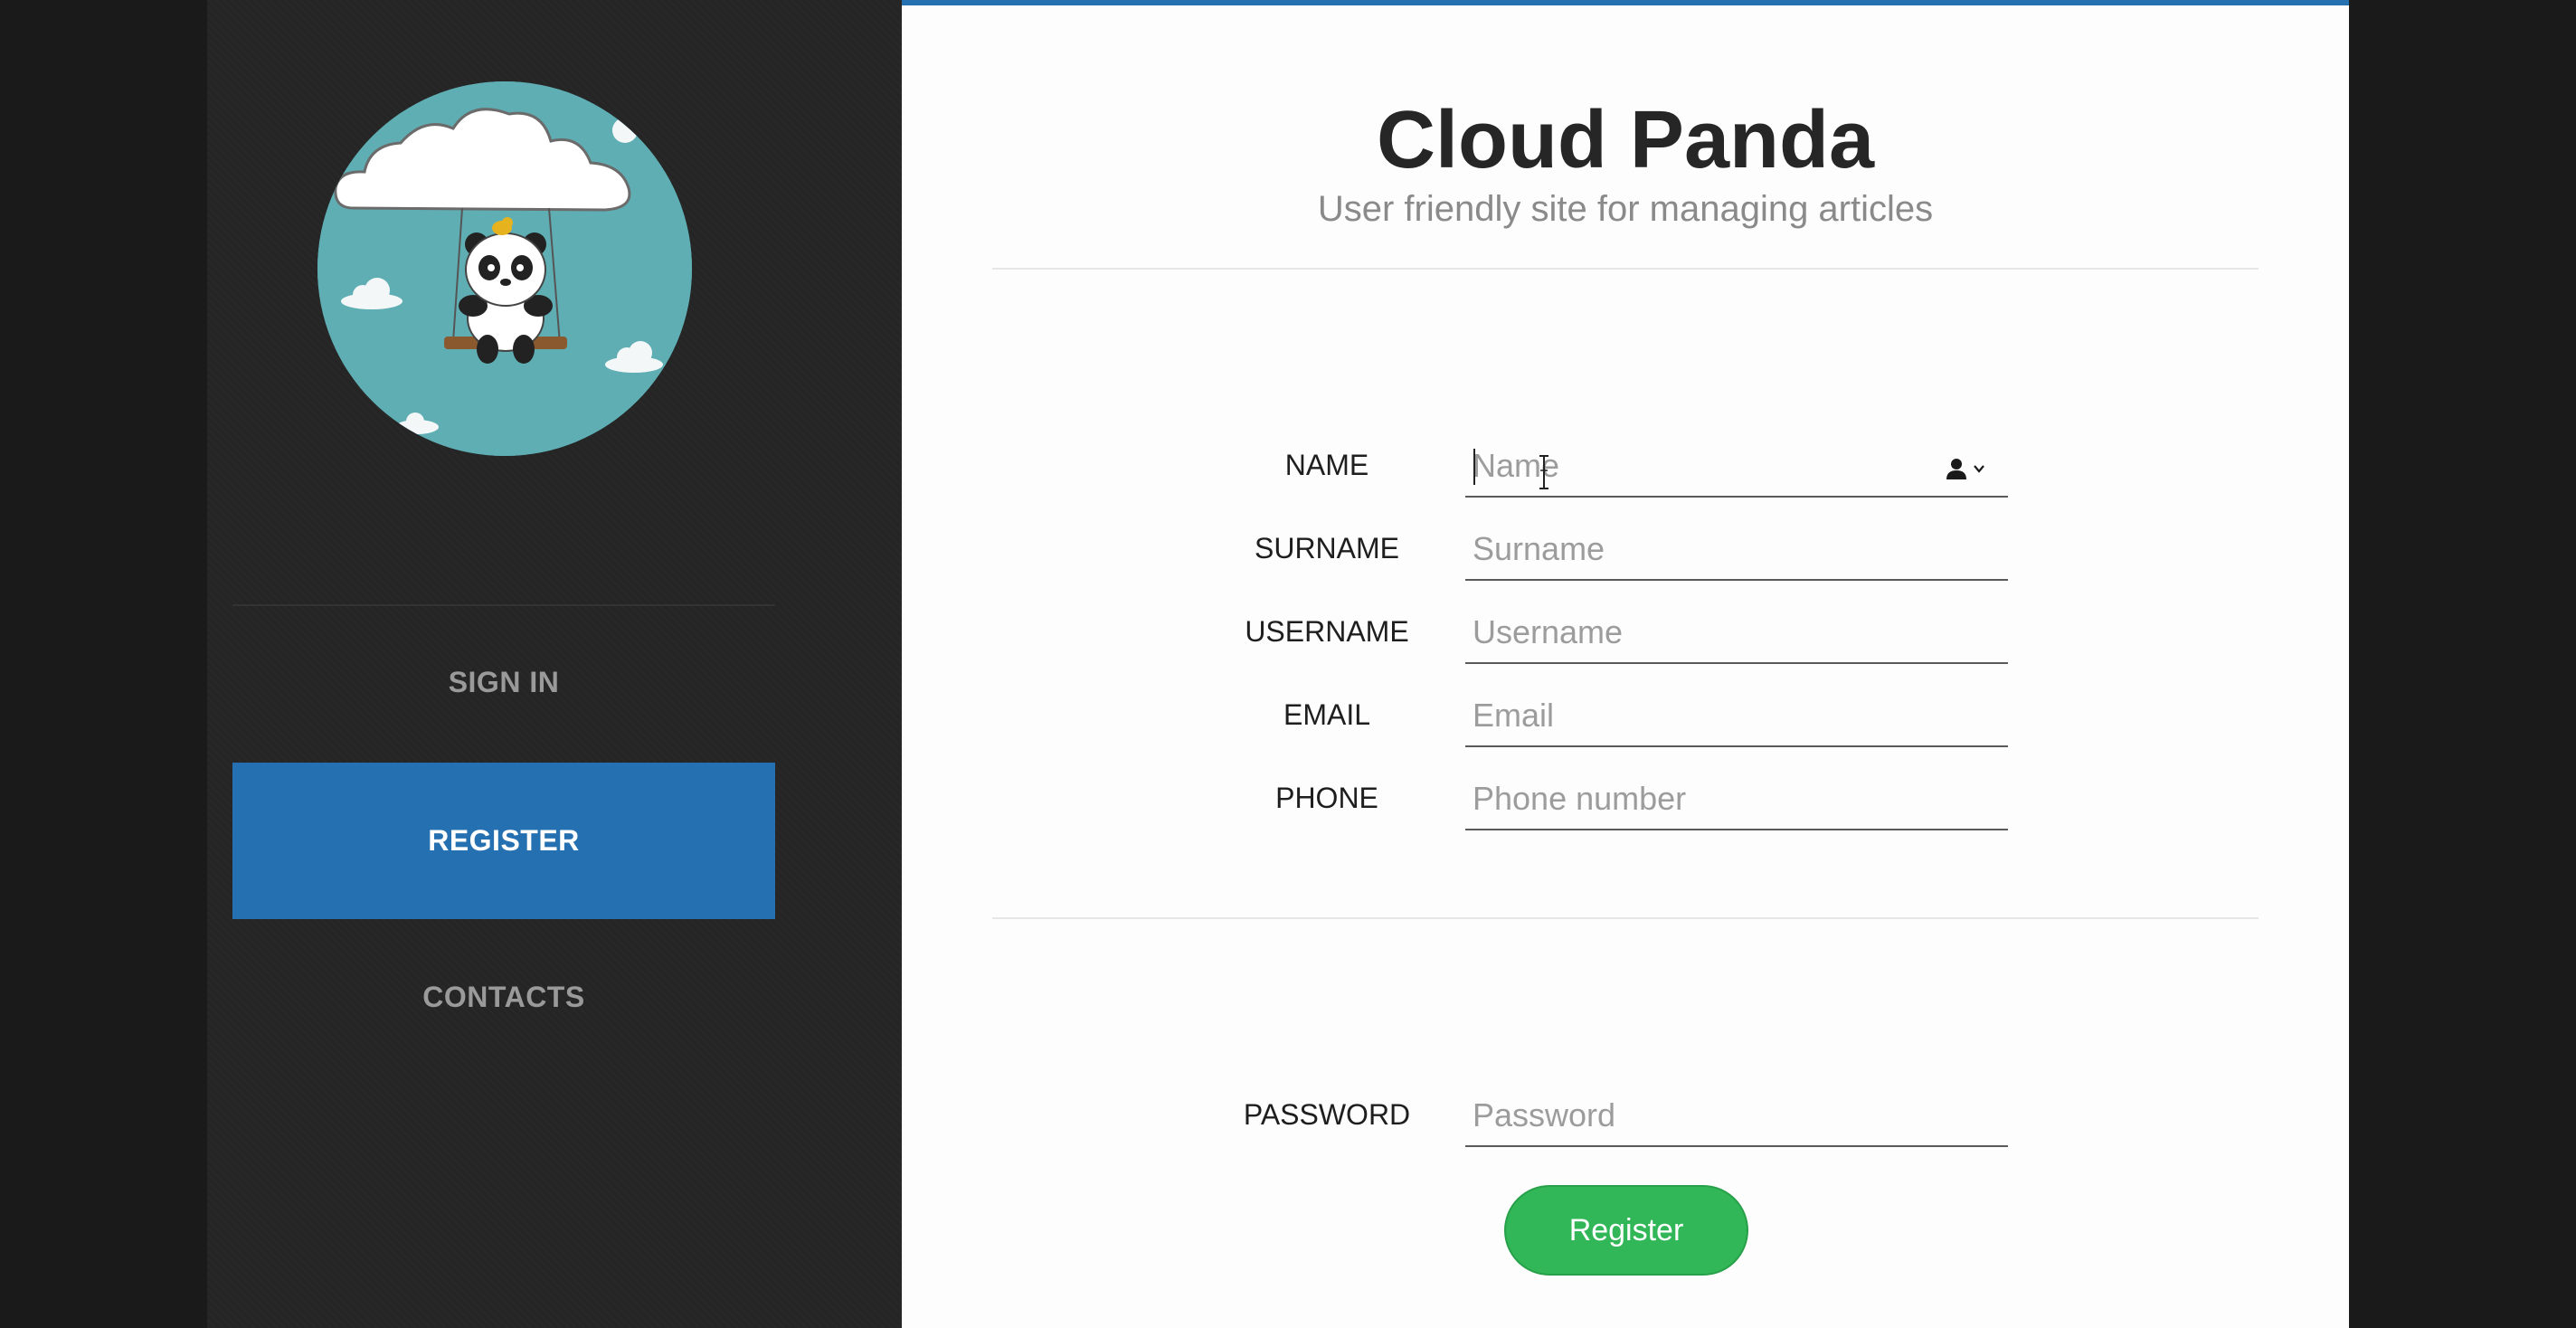  I want to click on form-row-phone: PHONE, so click(1626, 800).